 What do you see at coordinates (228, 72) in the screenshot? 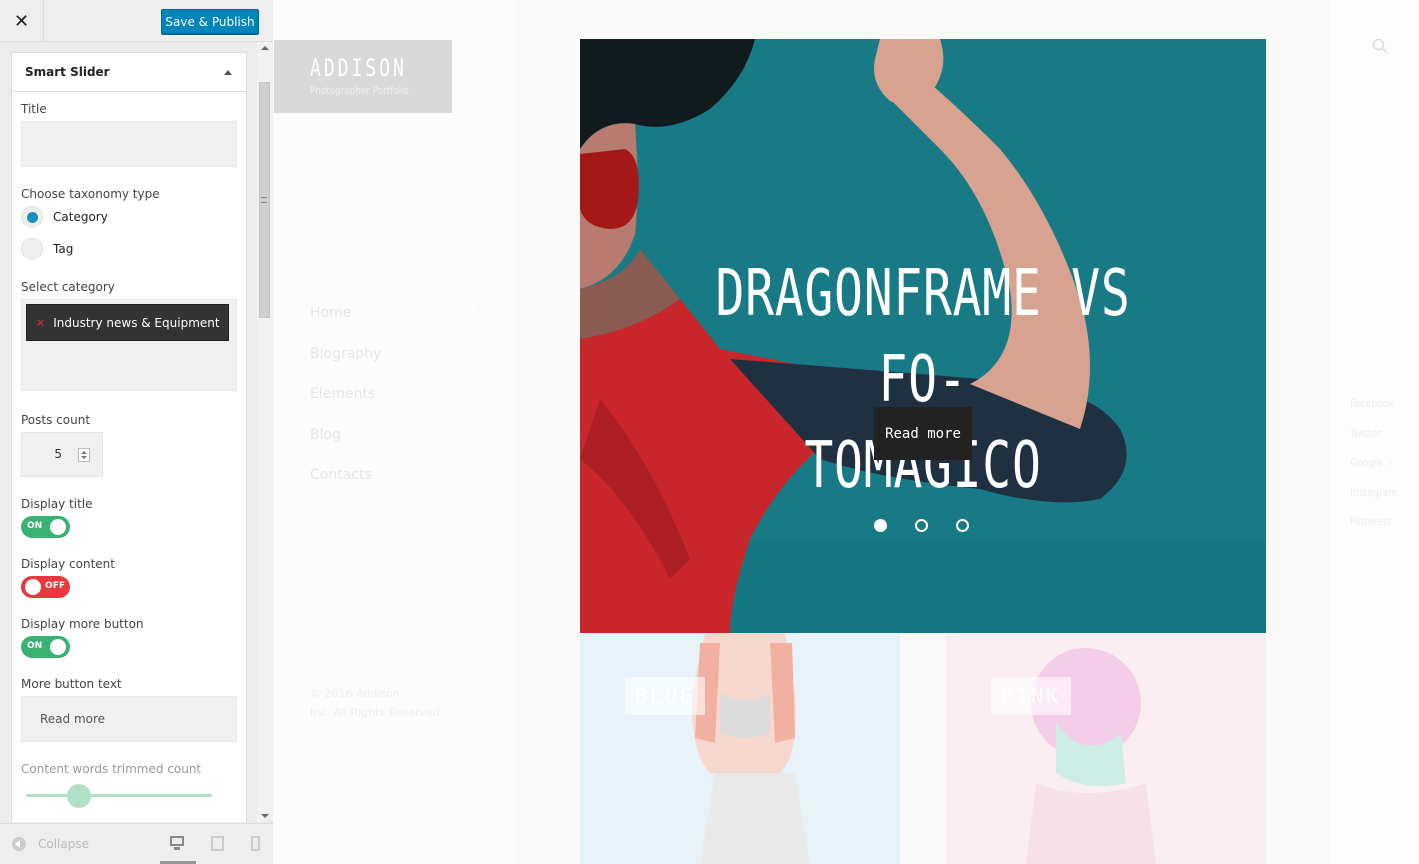
I see `collapse-caret-icon` at bounding box center [228, 72].